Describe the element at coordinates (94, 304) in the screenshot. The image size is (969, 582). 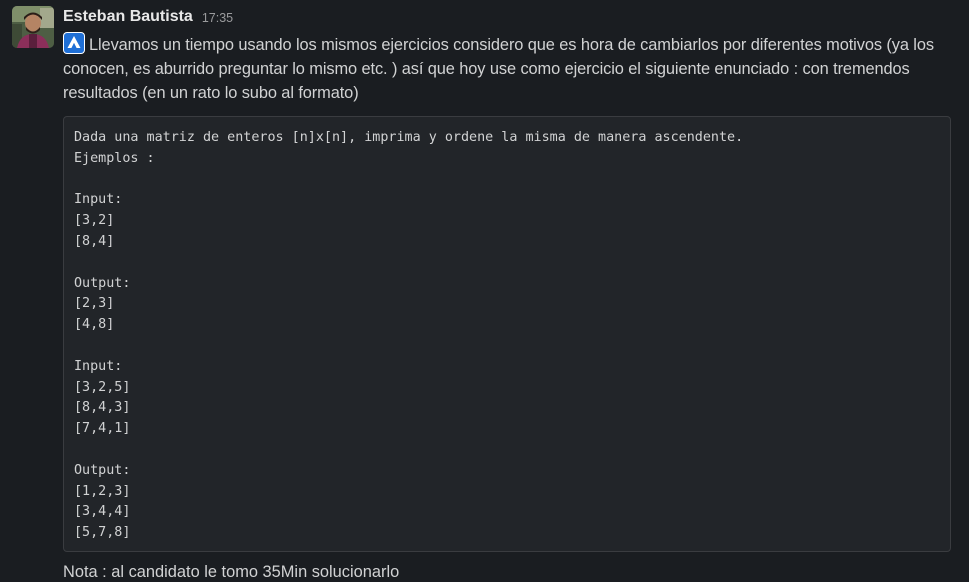
I see `code-line: [2,3]` at that location.